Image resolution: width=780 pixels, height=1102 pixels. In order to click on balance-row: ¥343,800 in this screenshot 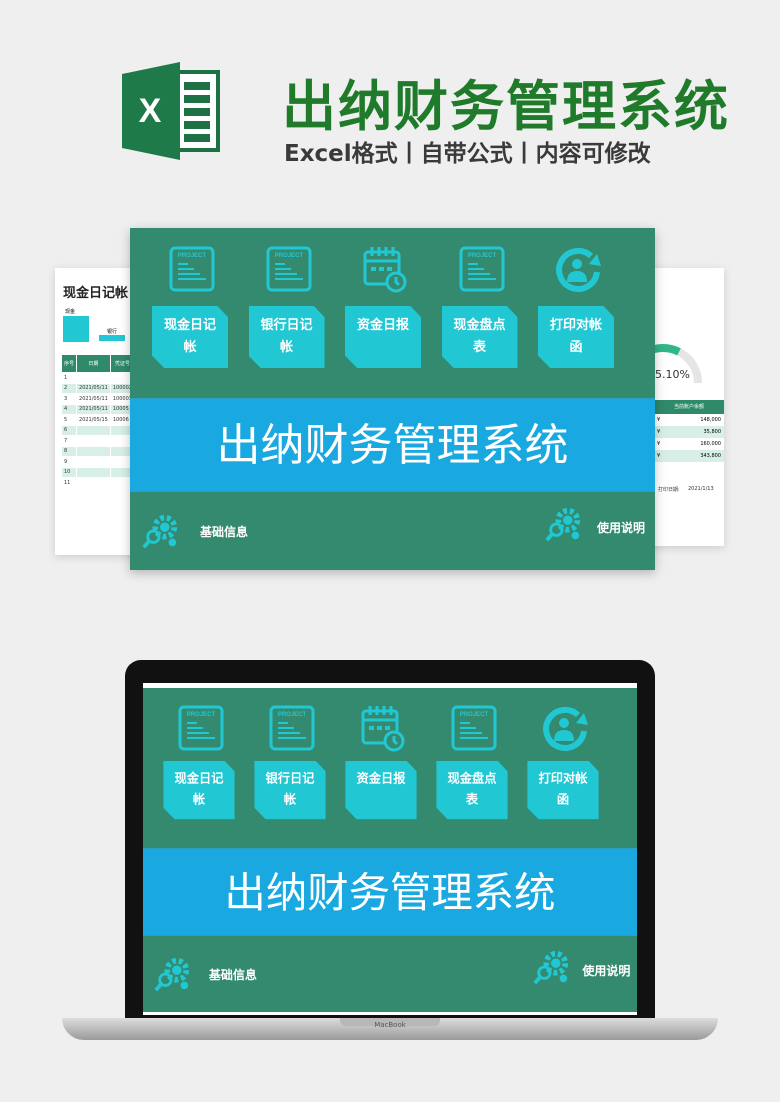, I will do `click(689, 456)`.